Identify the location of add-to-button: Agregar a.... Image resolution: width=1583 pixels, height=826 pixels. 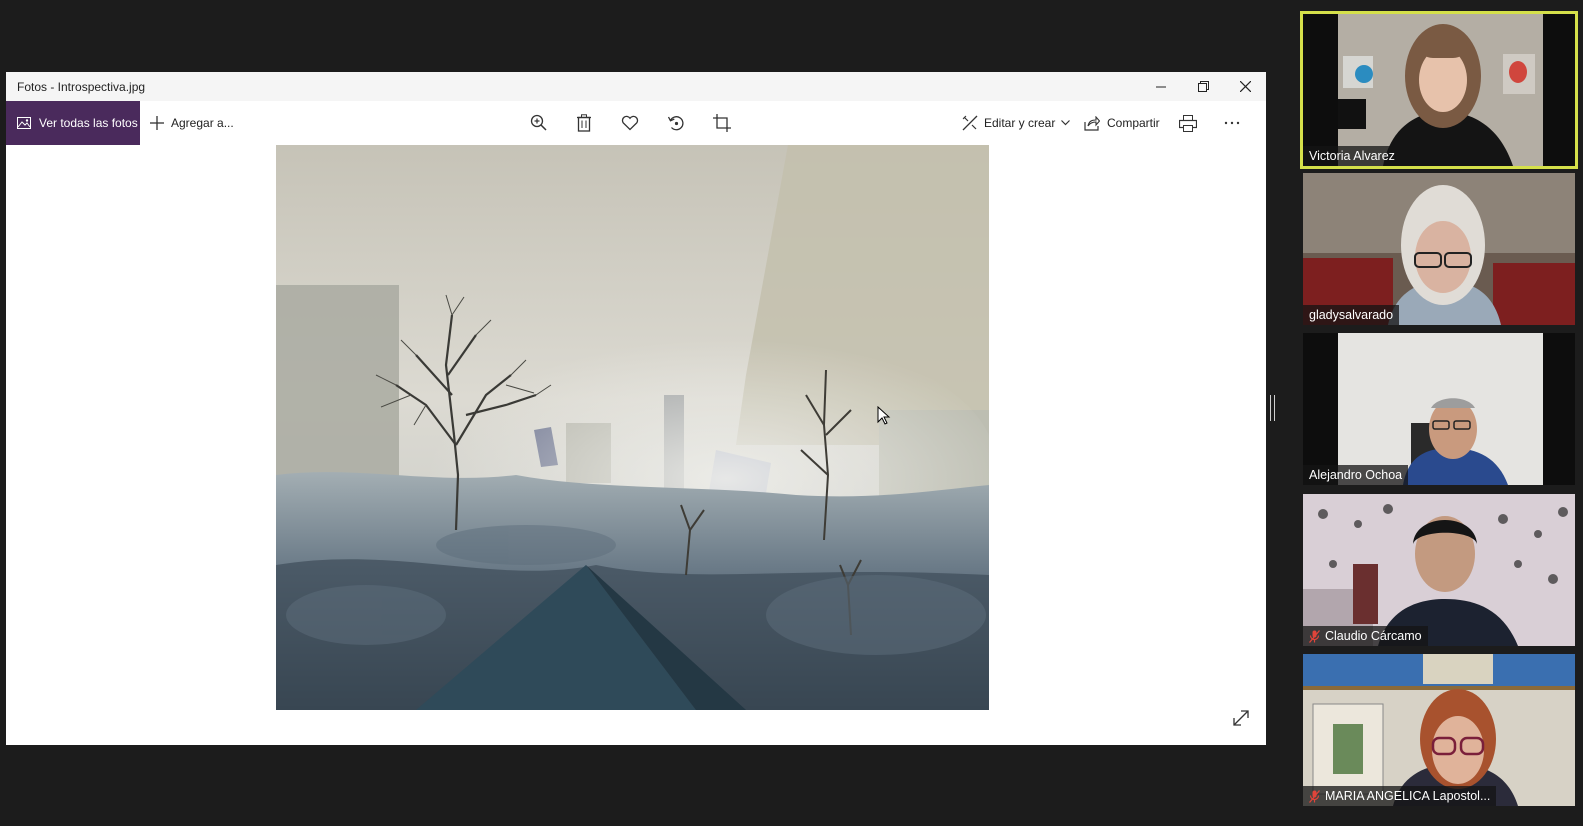
(192, 123).